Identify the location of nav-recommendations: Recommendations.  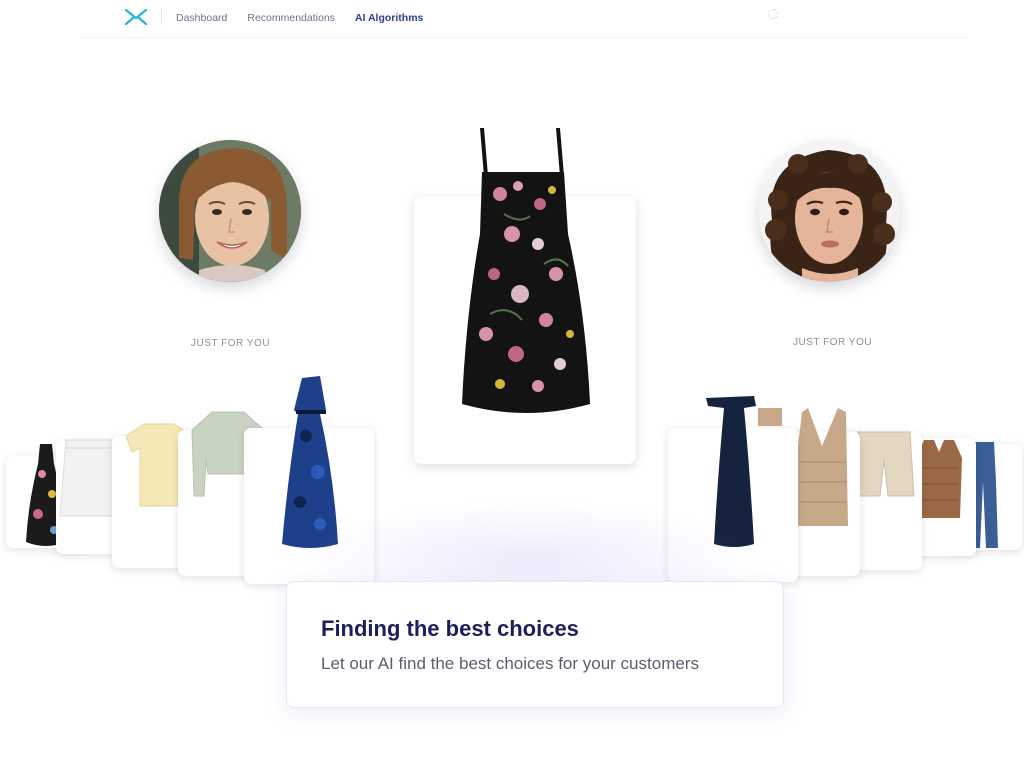
(291, 18).